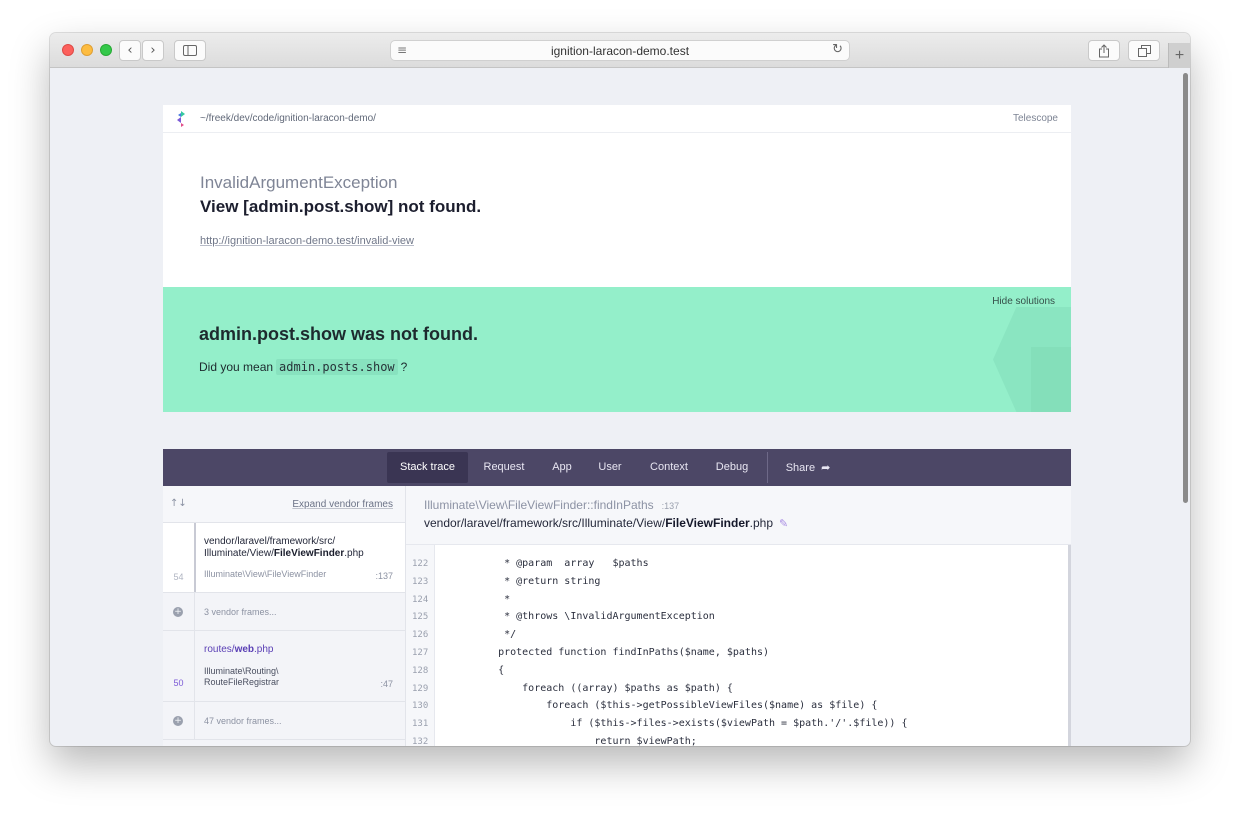 The width and height of the screenshot is (1240, 813). What do you see at coordinates (826, 467) in the screenshot?
I see `share-arrow-icon: ➦` at bounding box center [826, 467].